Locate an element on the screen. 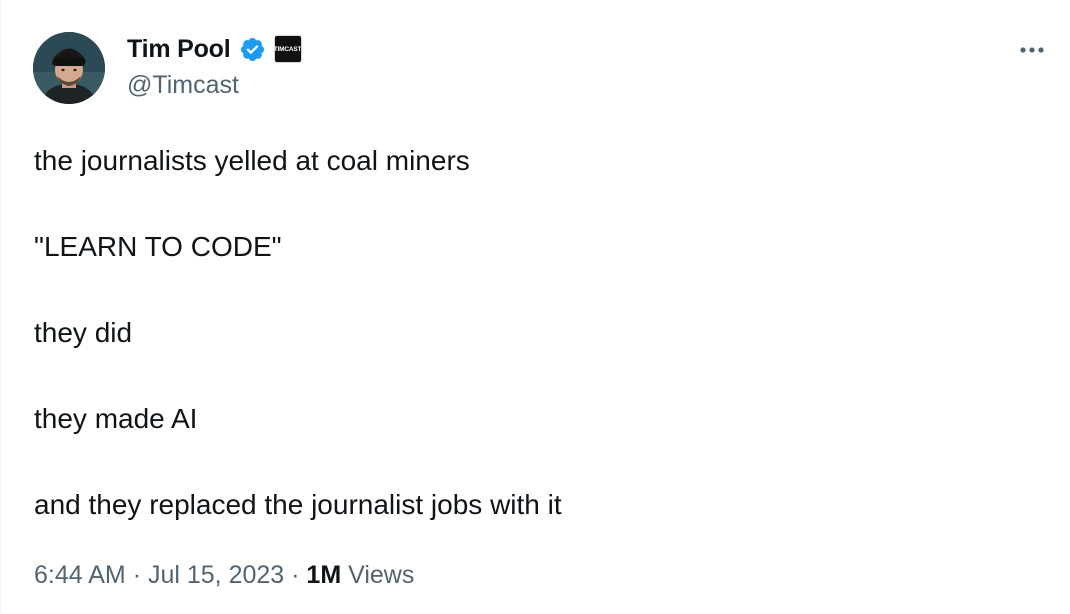 This screenshot has height=614, width=1070. author-name-row: Tim Pool TIMCAST is located at coordinates (214, 49).